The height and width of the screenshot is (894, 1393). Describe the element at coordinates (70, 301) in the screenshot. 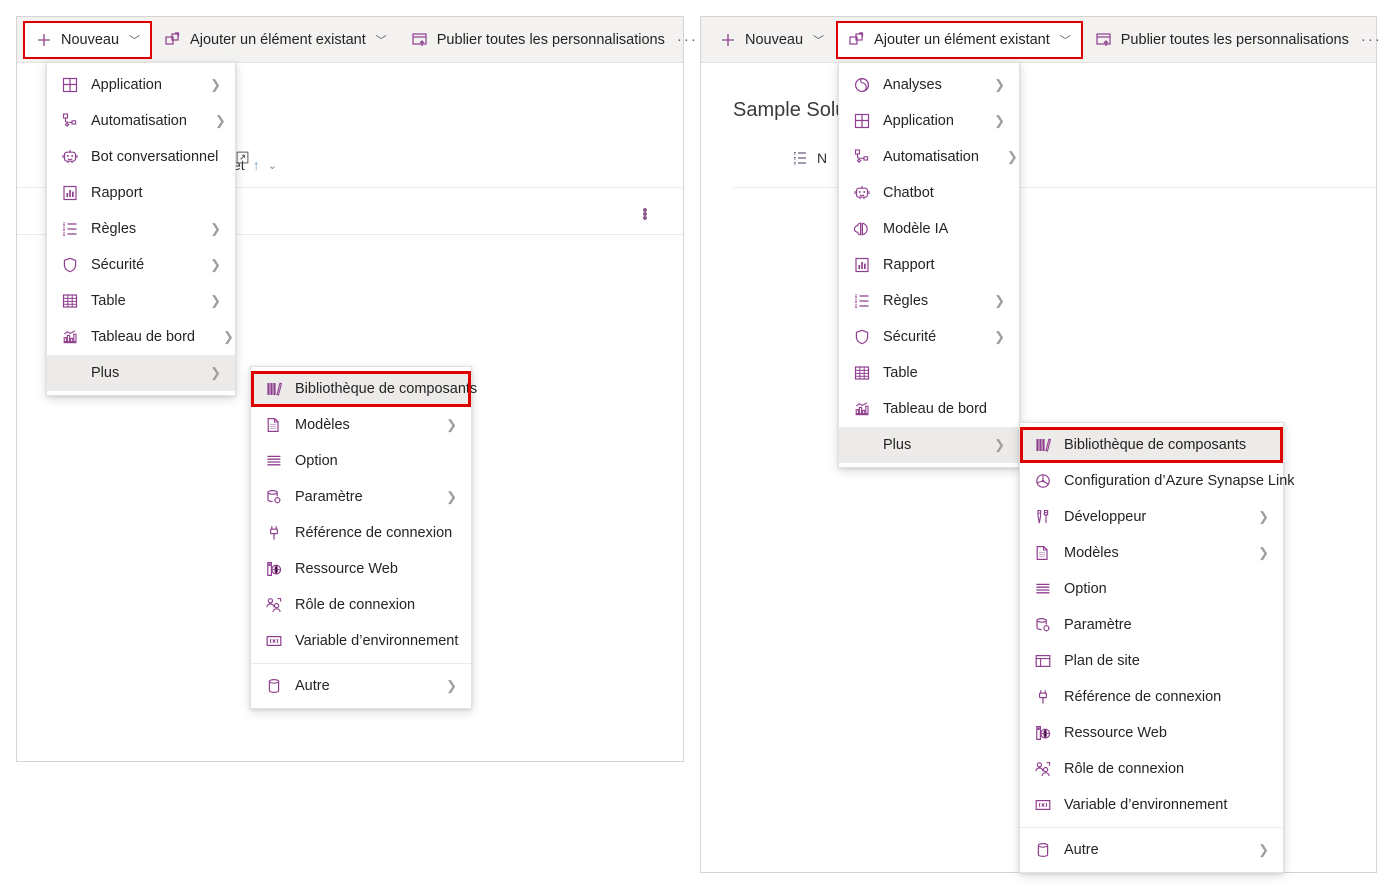

I see `table-icon` at that location.